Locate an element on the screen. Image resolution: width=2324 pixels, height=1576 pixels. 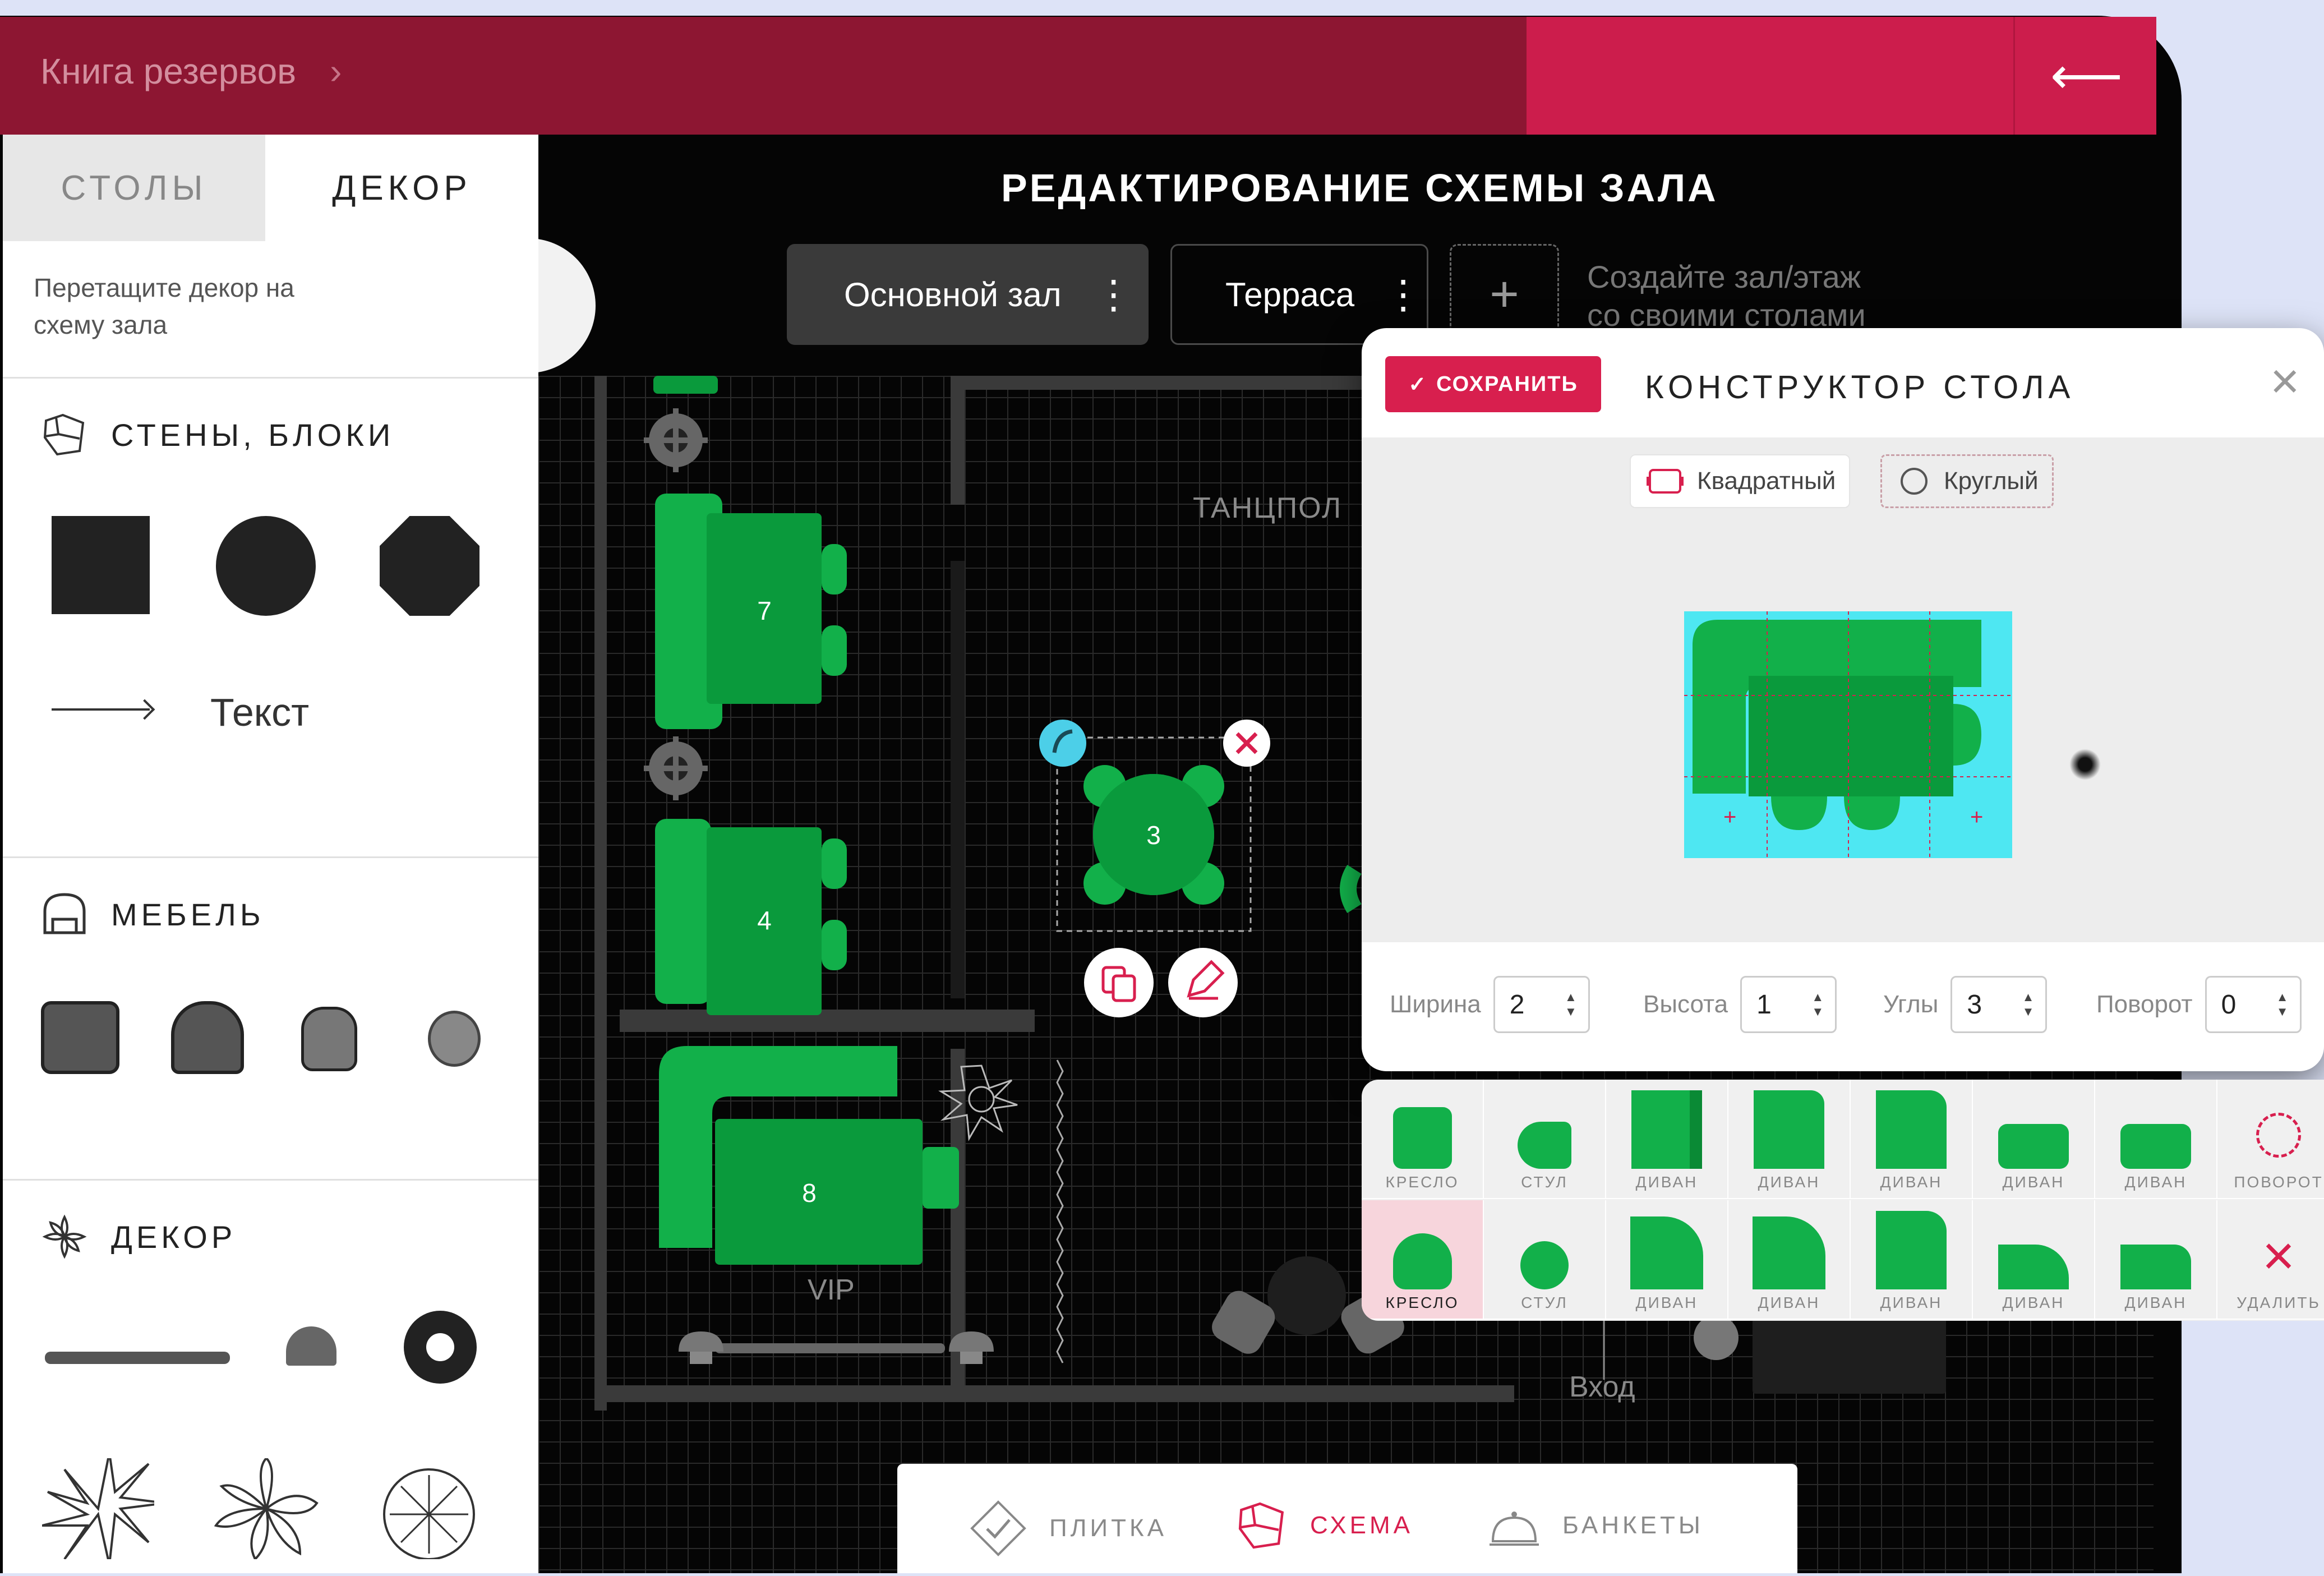
stepper-value: 0 is located at coordinates (2229, 1004).